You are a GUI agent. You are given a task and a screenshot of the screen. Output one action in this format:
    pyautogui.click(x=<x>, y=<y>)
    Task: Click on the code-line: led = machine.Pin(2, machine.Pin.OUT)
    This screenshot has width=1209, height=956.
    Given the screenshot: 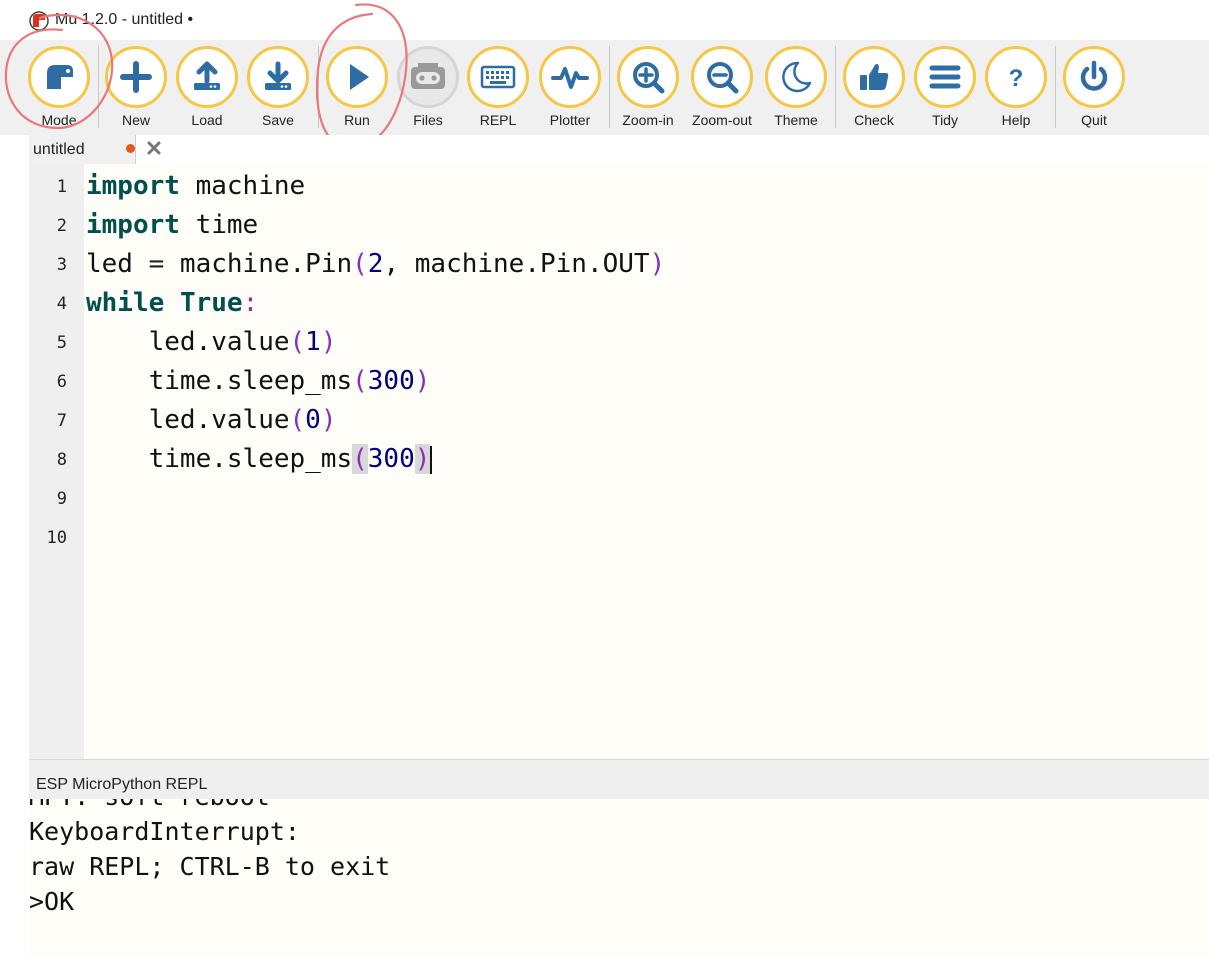 What is the action you would take?
    pyautogui.click(x=375, y=264)
    